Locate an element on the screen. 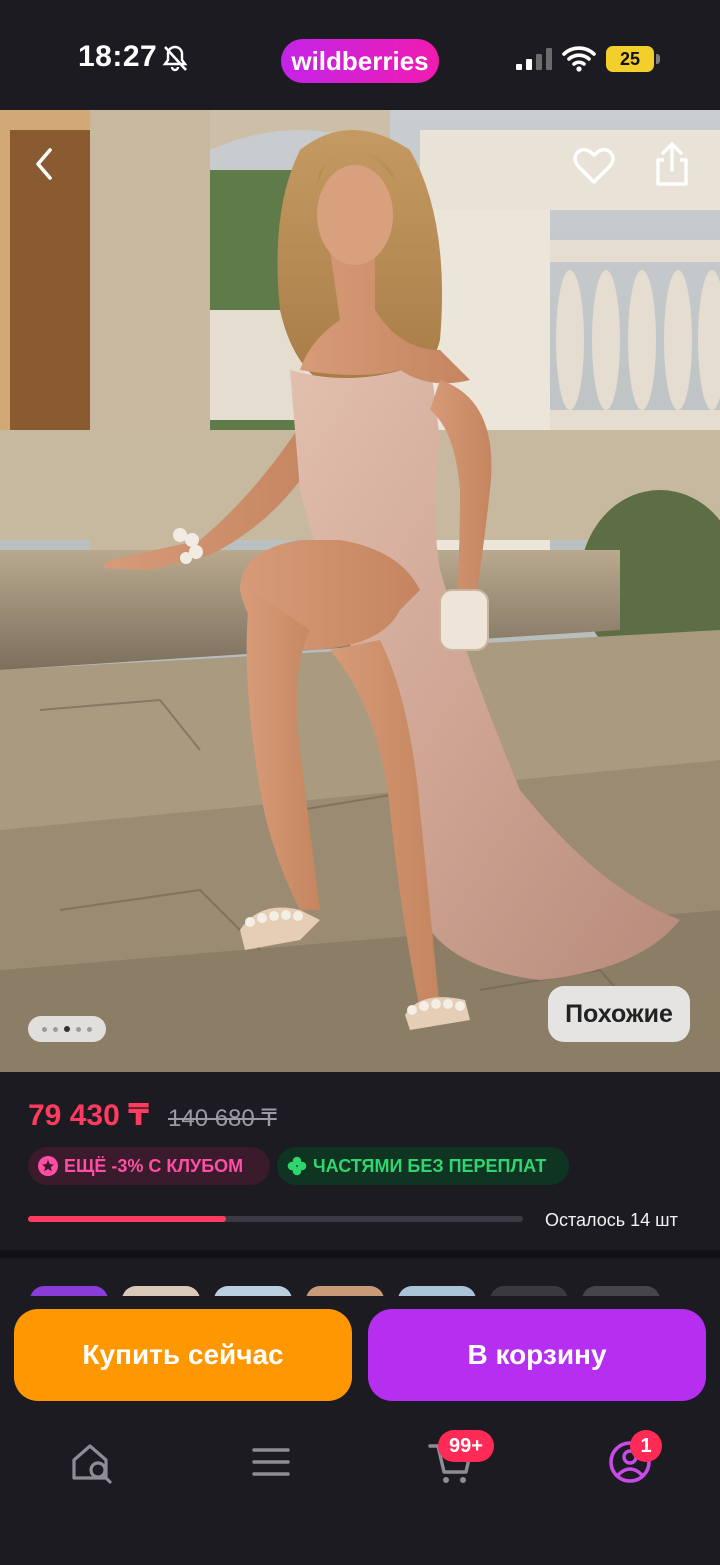  profile-notification-badge: 1 is located at coordinates (646, 1446).